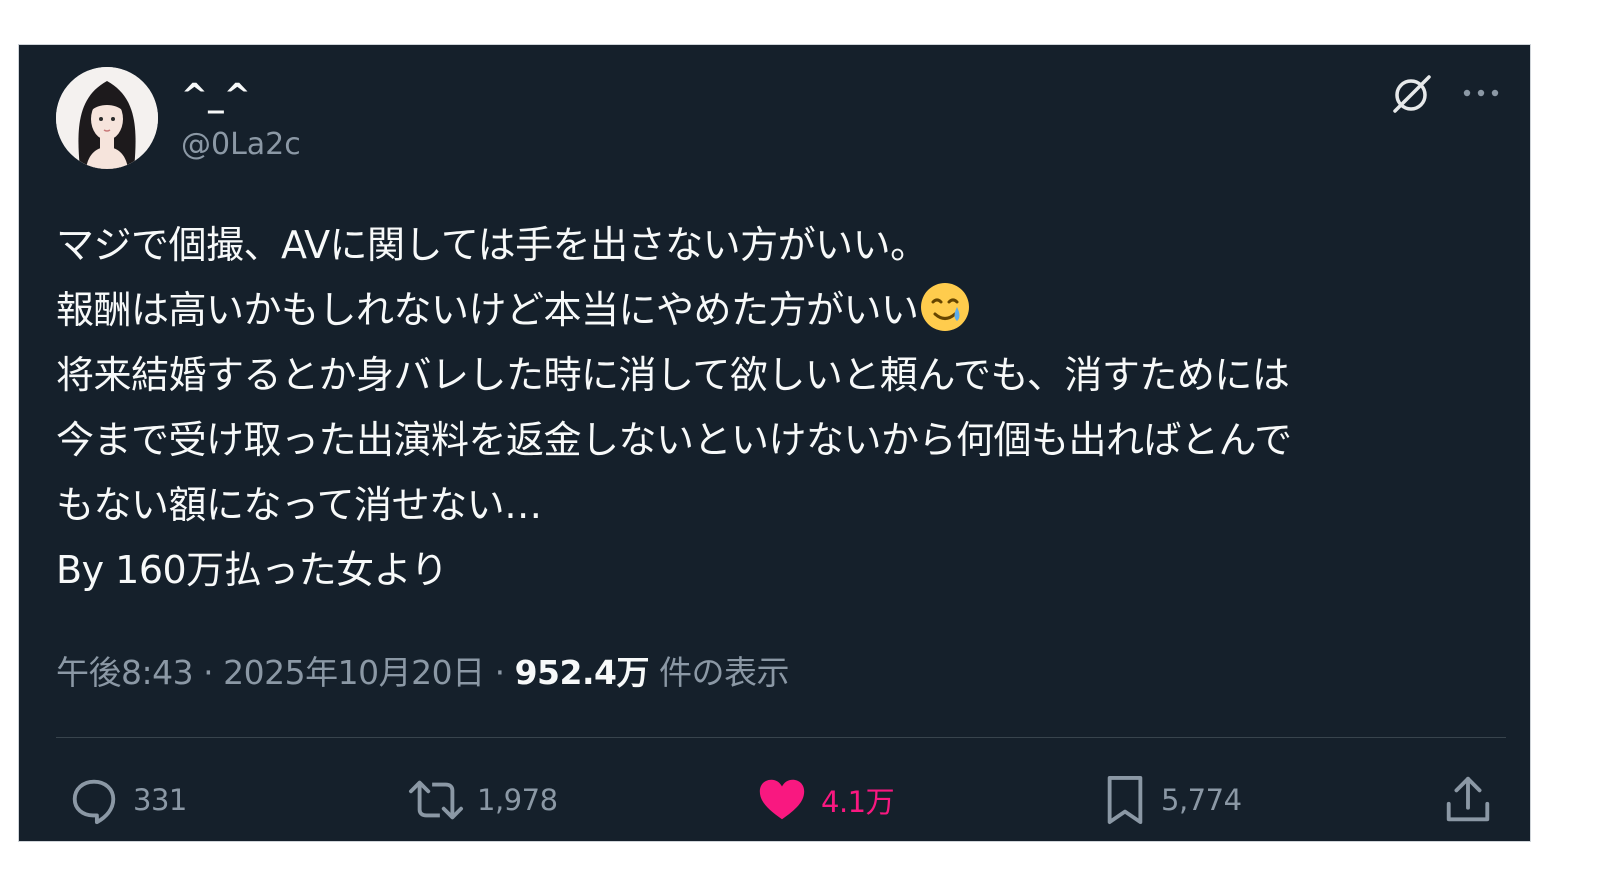 The height and width of the screenshot is (886, 1600). What do you see at coordinates (858, 802) in the screenshot?
I see `like-count: 4.1万` at bounding box center [858, 802].